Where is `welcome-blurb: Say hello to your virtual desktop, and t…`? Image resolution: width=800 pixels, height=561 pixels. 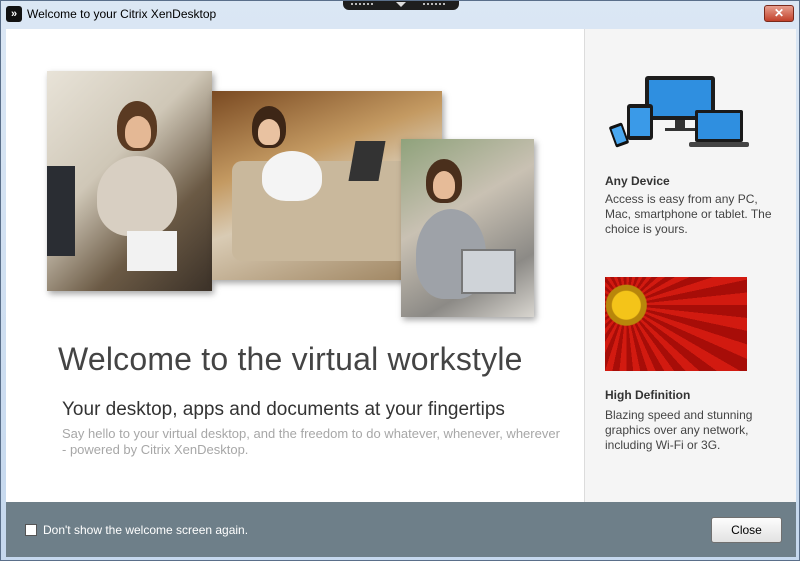 welcome-blurb: Say hello to your virtual desktop, and t… is located at coordinates (311, 441).